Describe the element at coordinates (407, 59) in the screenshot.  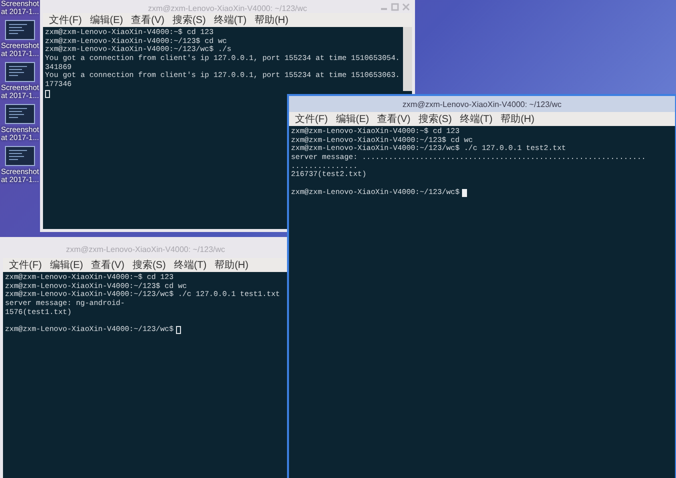
I see `scrollbar` at that location.